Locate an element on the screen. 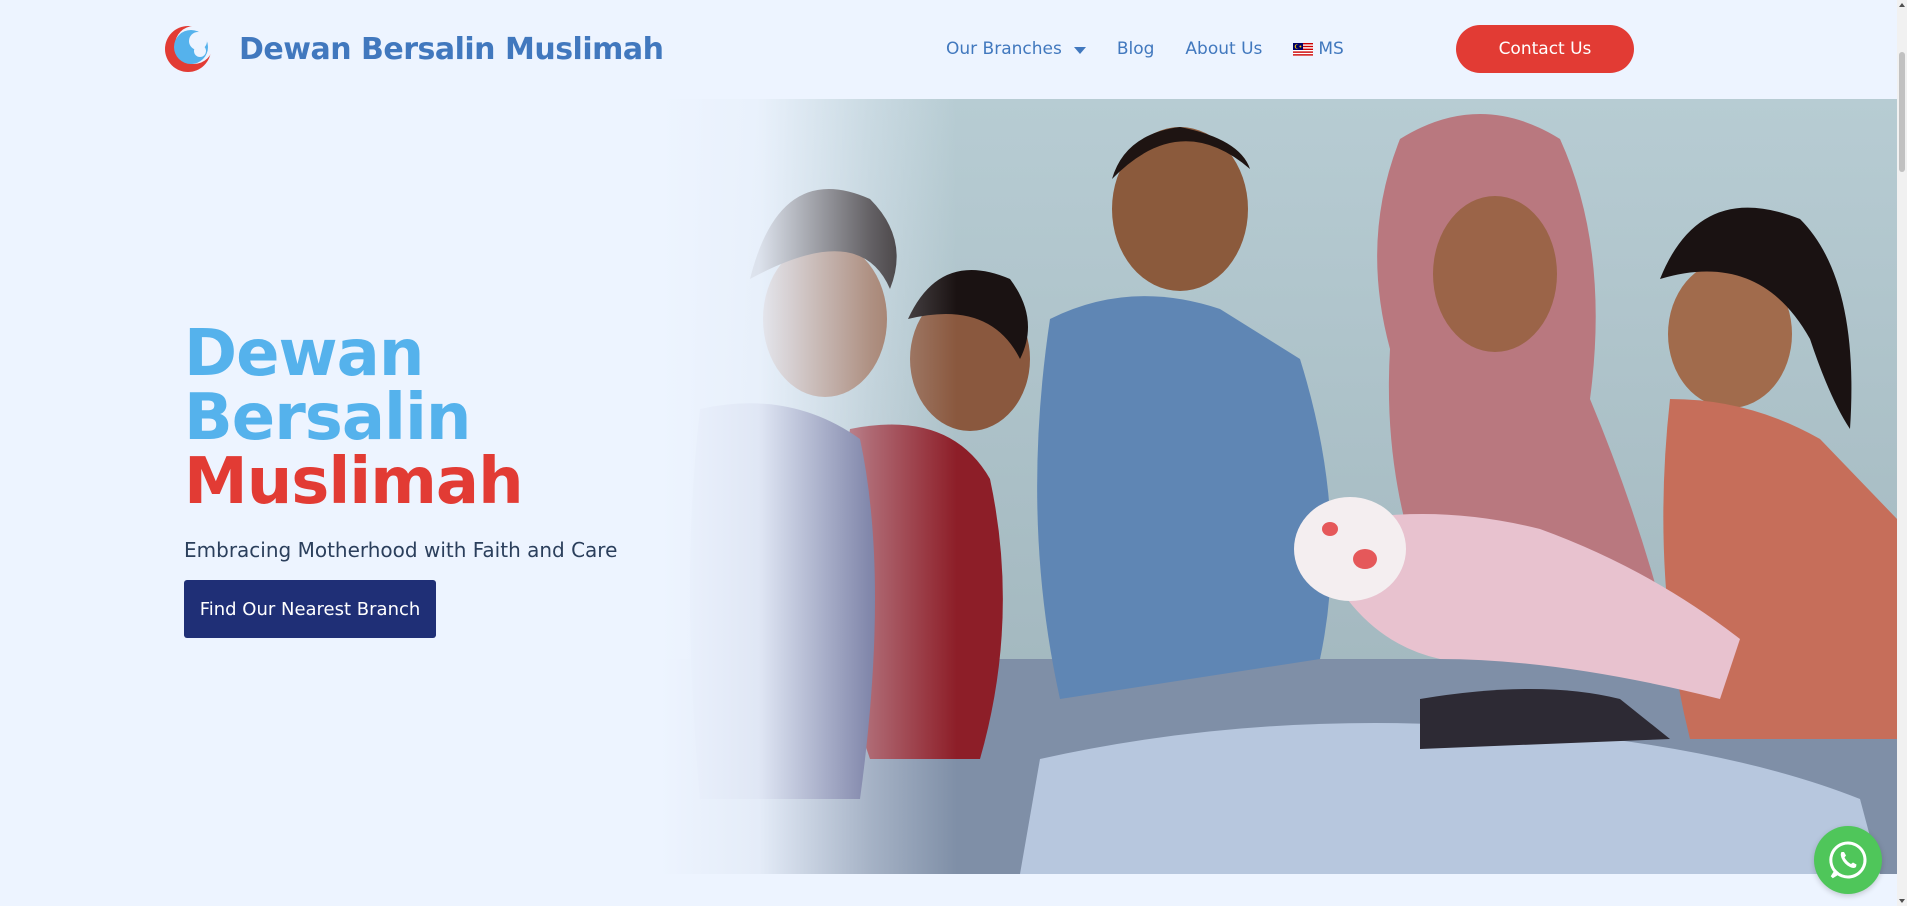 This screenshot has height=906, width=1907. nav-our-branches: Our Branches is located at coordinates (1016, 49).